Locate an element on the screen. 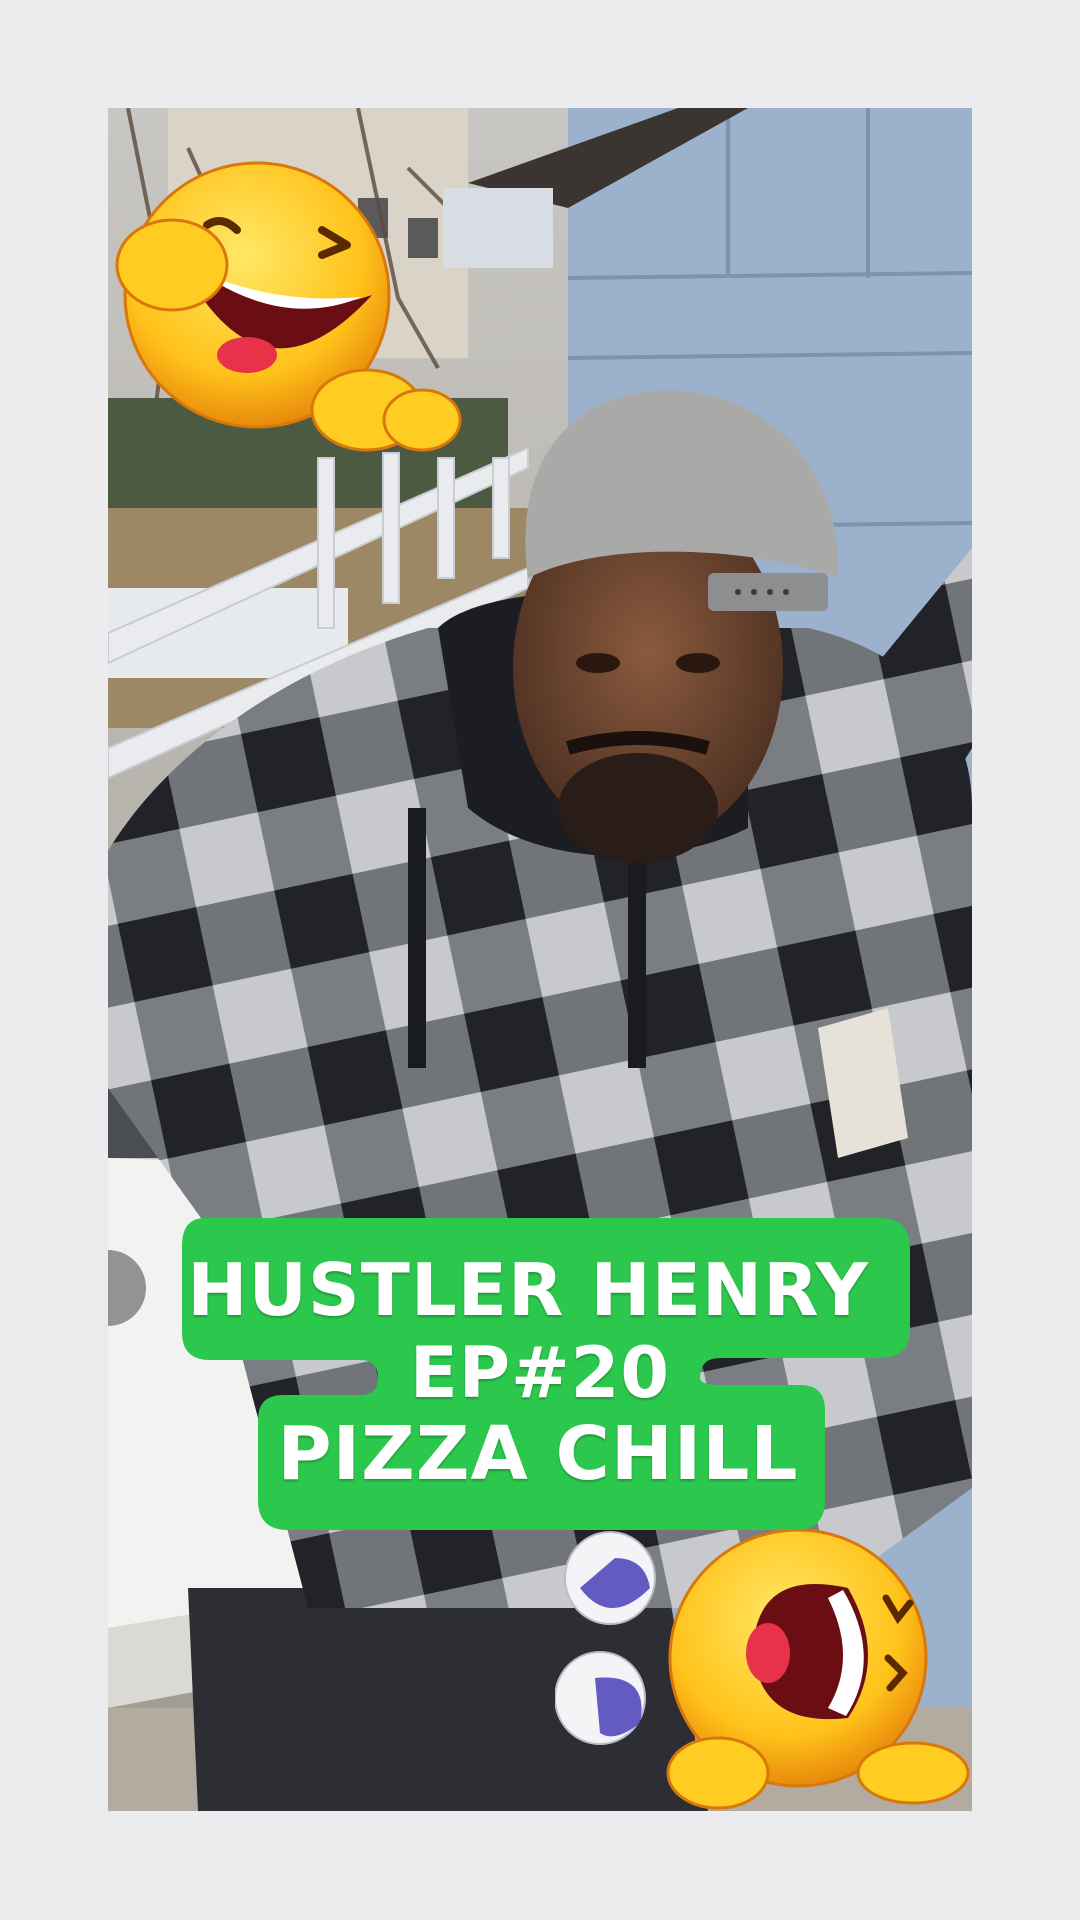  tear-drop-icon is located at coordinates (605, 1638).